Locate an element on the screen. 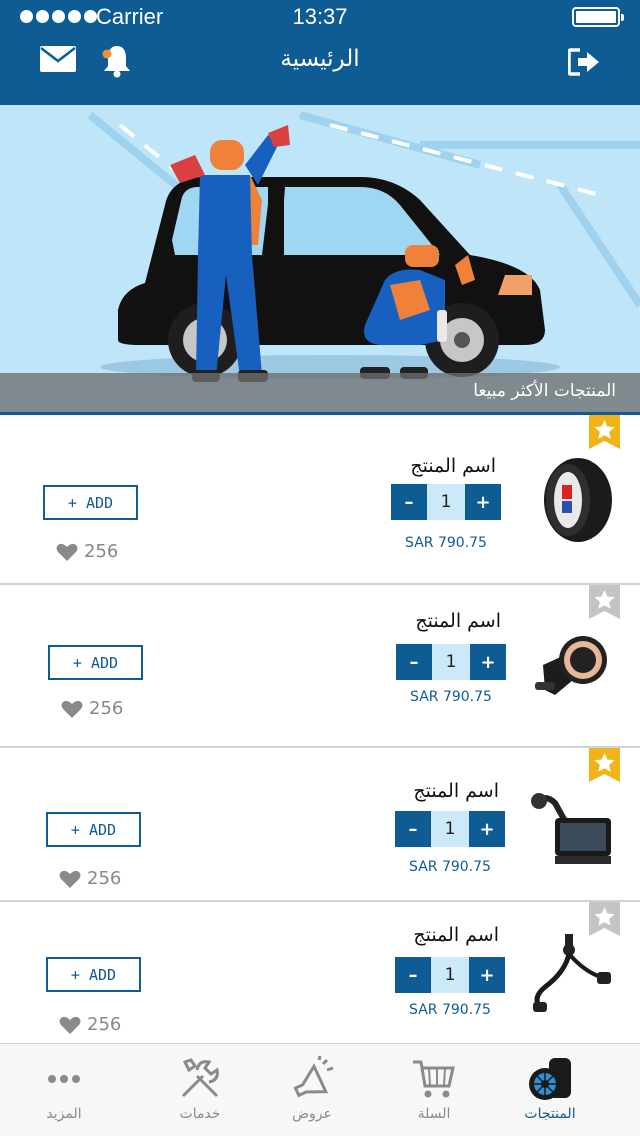 This screenshot has width=640, height=1136. tab-label: المزيد is located at coordinates (64, 1114).